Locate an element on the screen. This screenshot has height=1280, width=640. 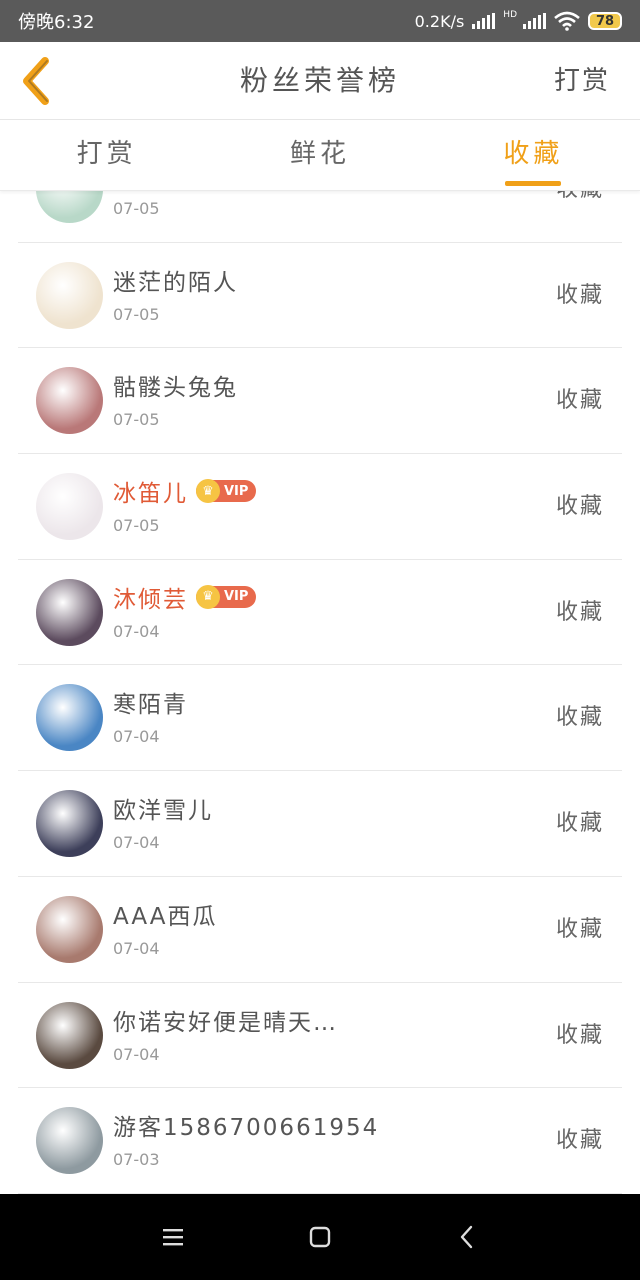
menu-button is located at coordinates (173, 1237).